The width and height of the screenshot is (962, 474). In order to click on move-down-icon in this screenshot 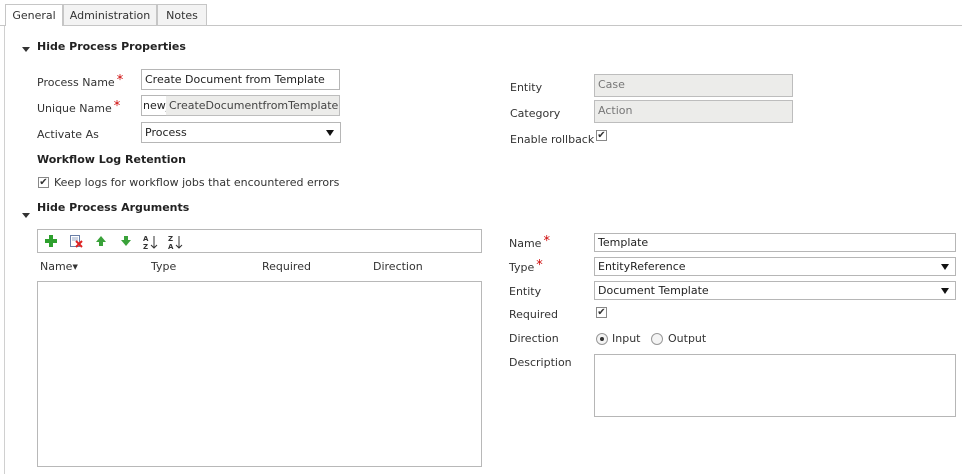, I will do `click(126, 242)`.